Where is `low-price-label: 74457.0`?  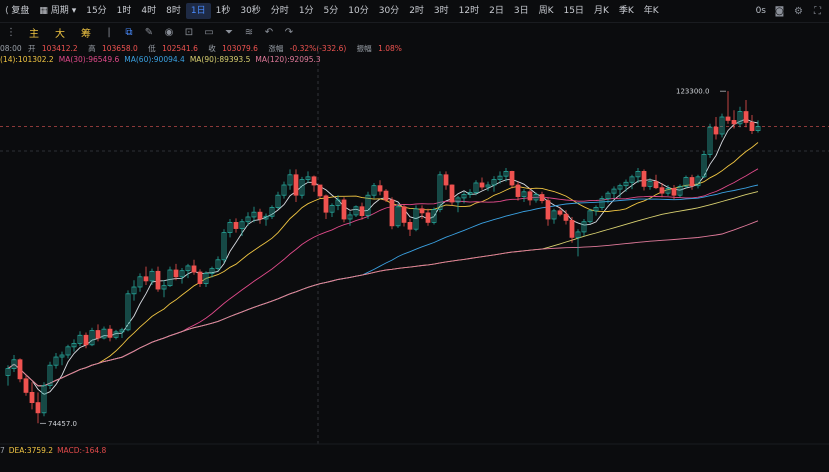
low-price-label: 74457.0 is located at coordinates (62, 424).